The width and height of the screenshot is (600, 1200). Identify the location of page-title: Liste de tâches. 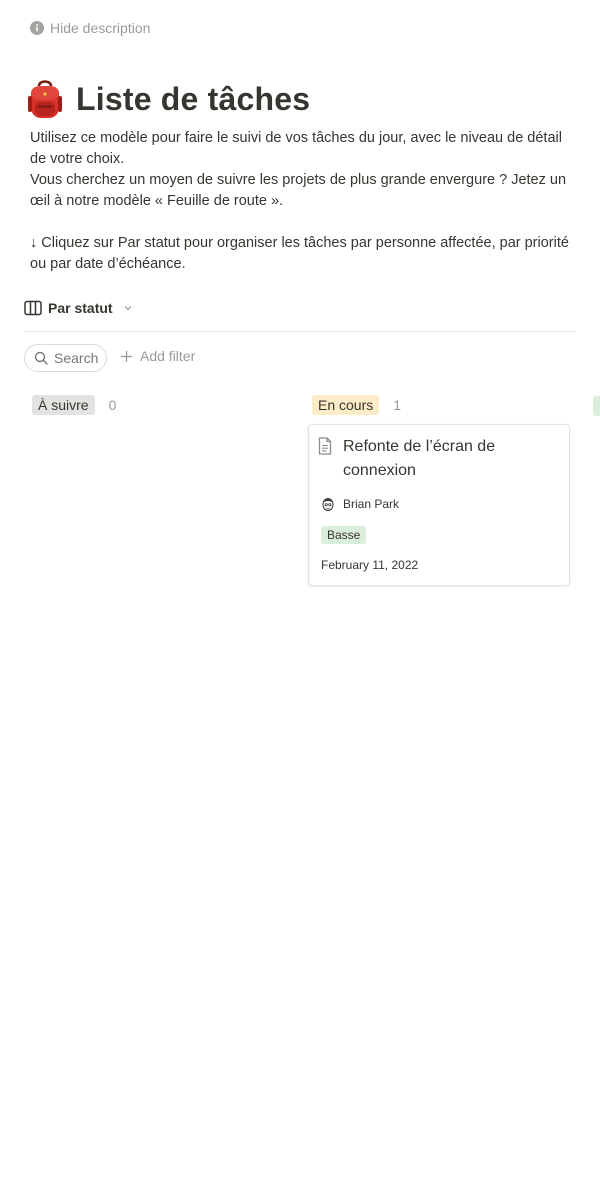
(193, 99).